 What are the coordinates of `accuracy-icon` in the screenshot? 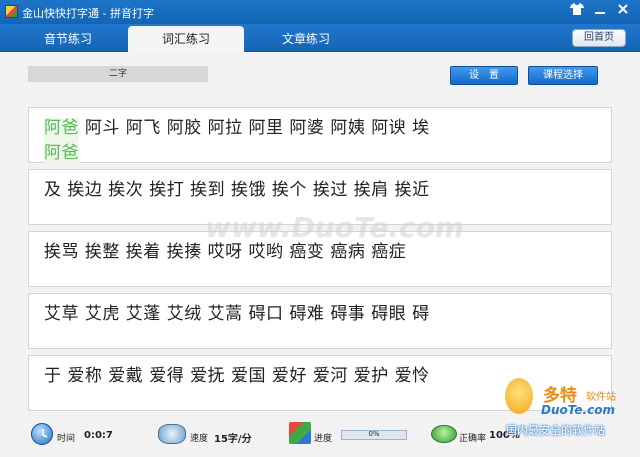 It's located at (444, 434).